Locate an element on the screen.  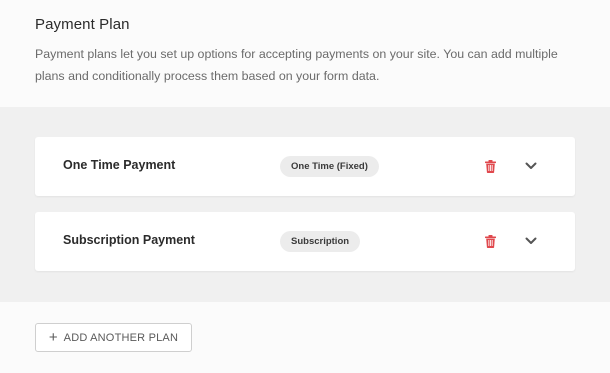
plan-type-badge: One Time (Fixed) is located at coordinates (329, 166).